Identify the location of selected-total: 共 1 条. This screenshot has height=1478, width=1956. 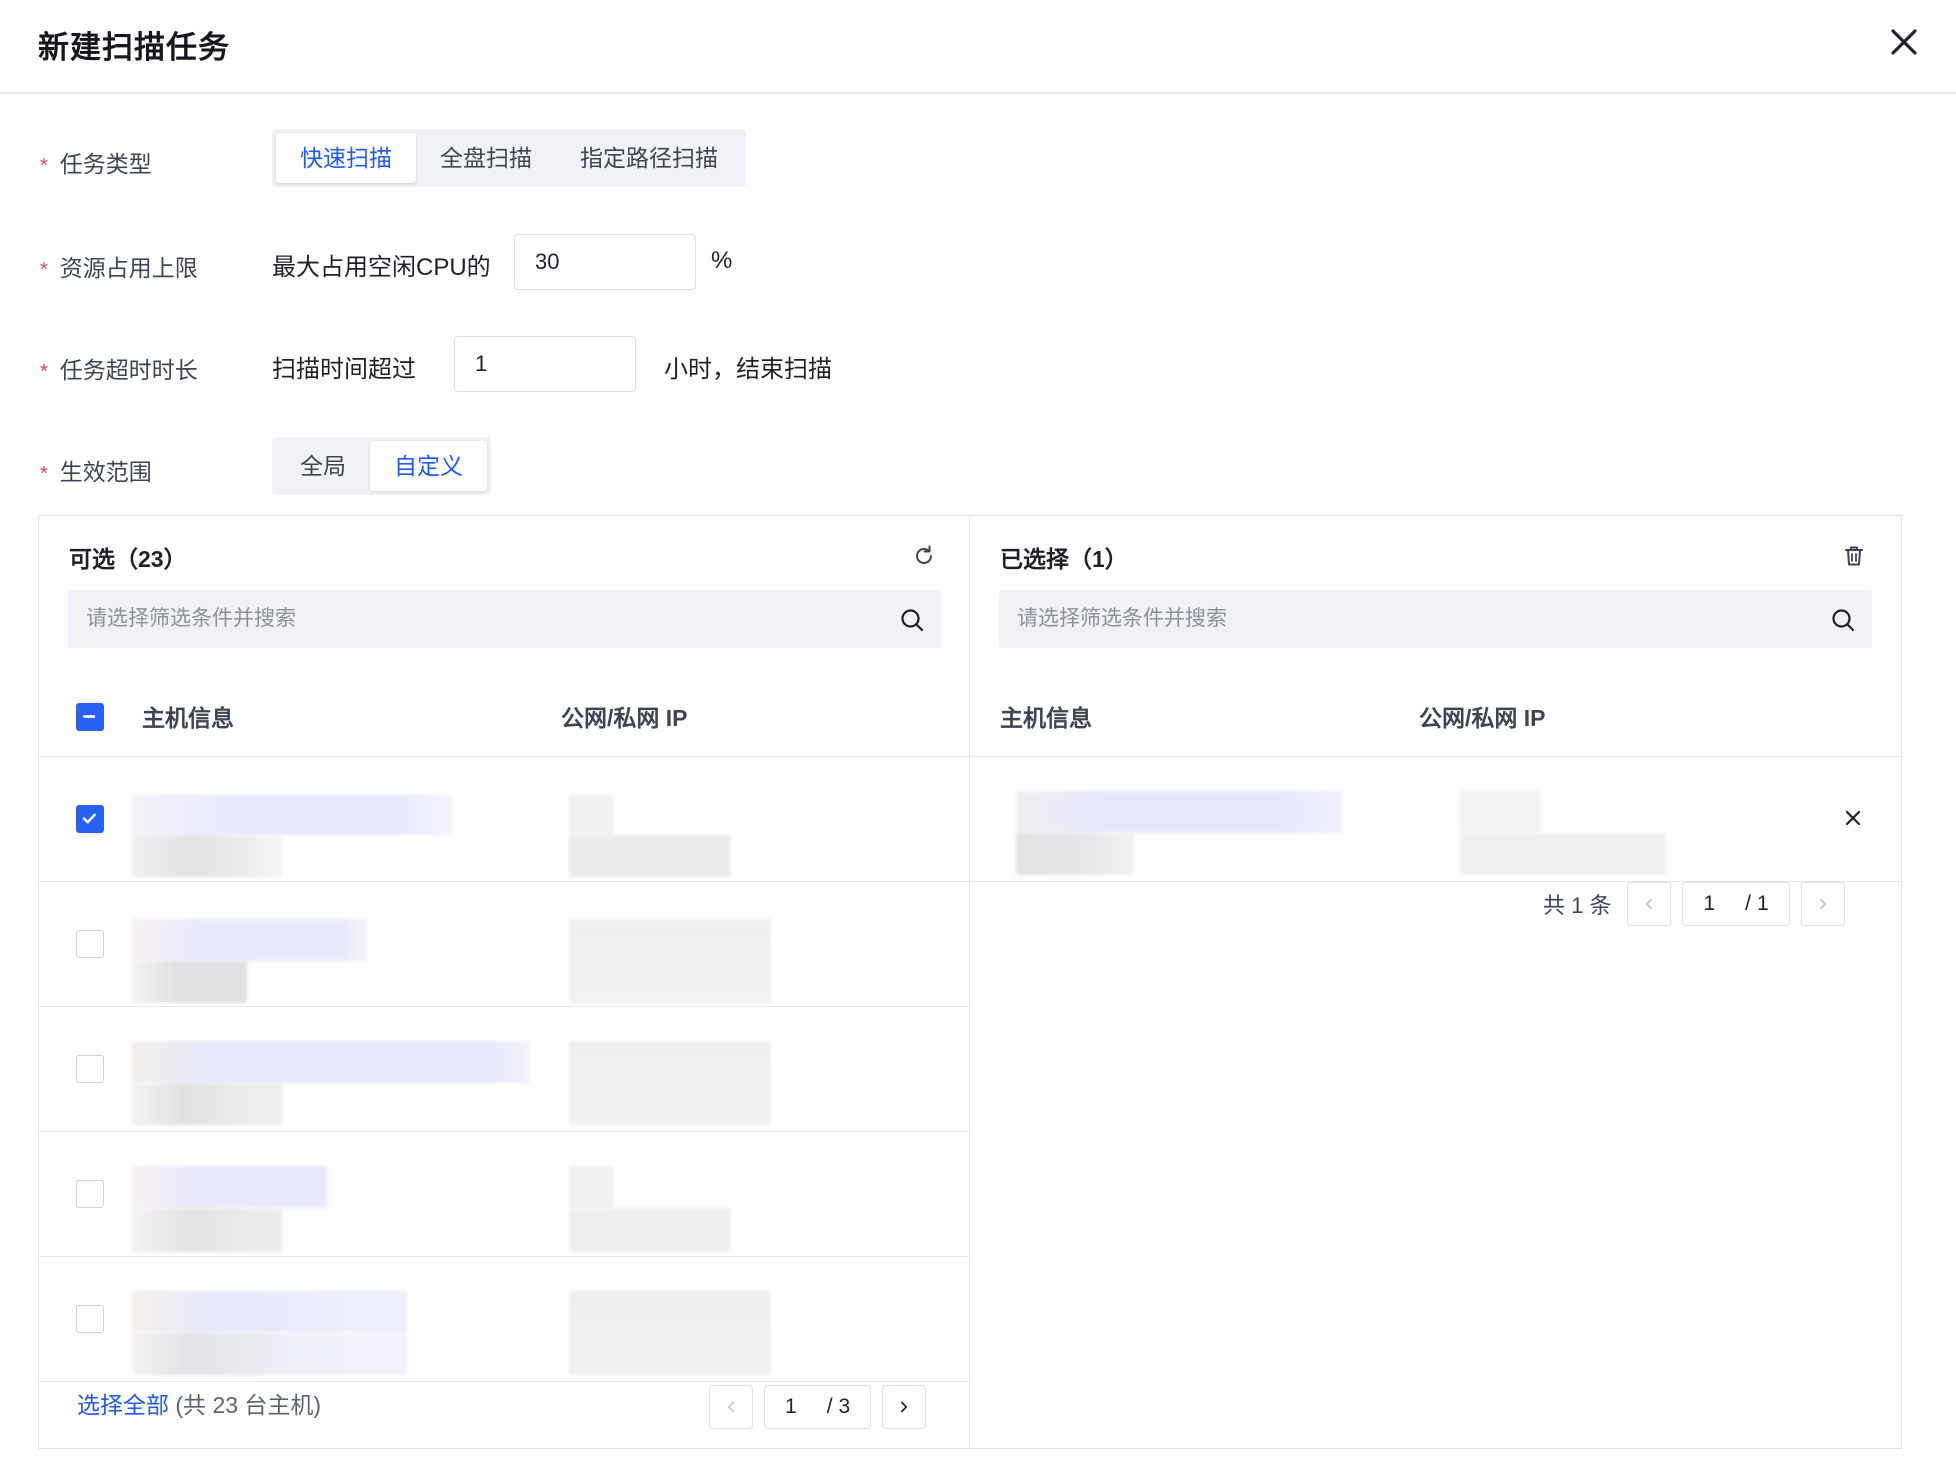
(1577, 905).